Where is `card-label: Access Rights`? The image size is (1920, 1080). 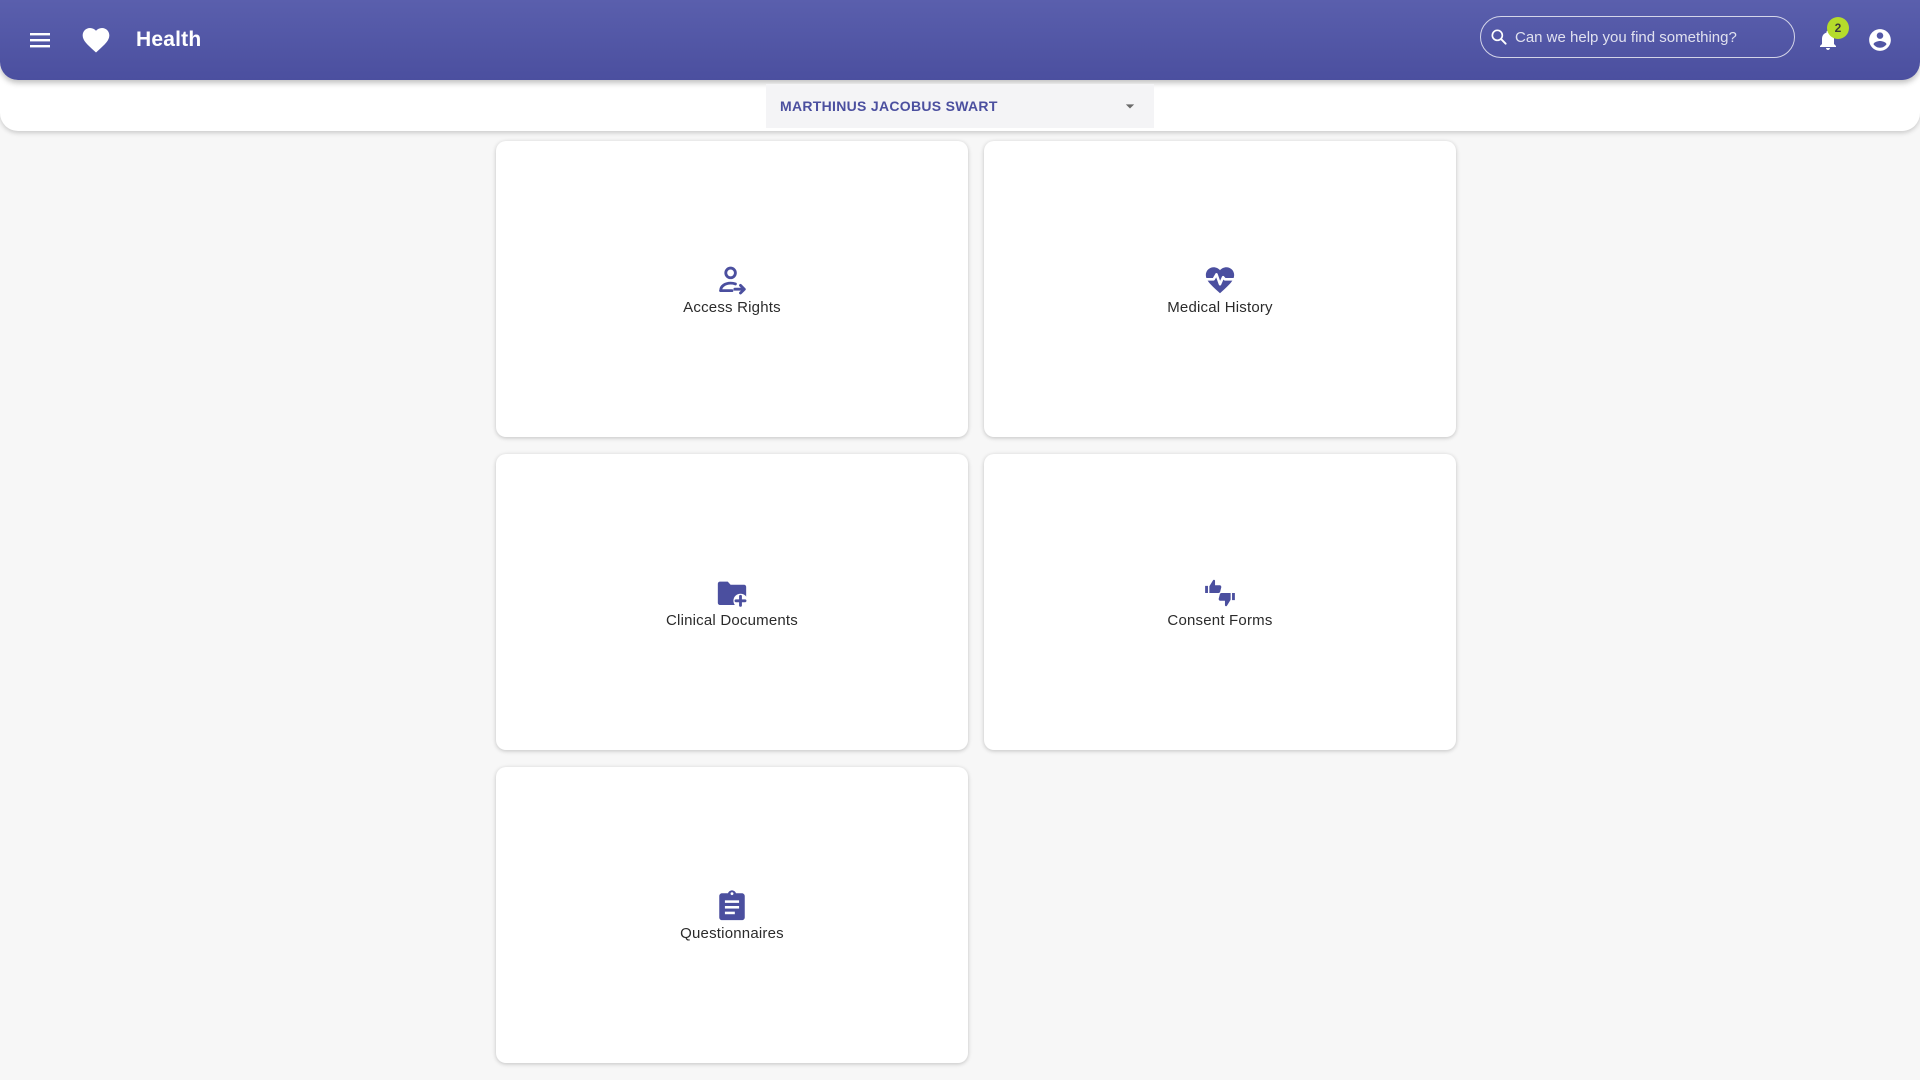 card-label: Access Rights is located at coordinates (732, 307).